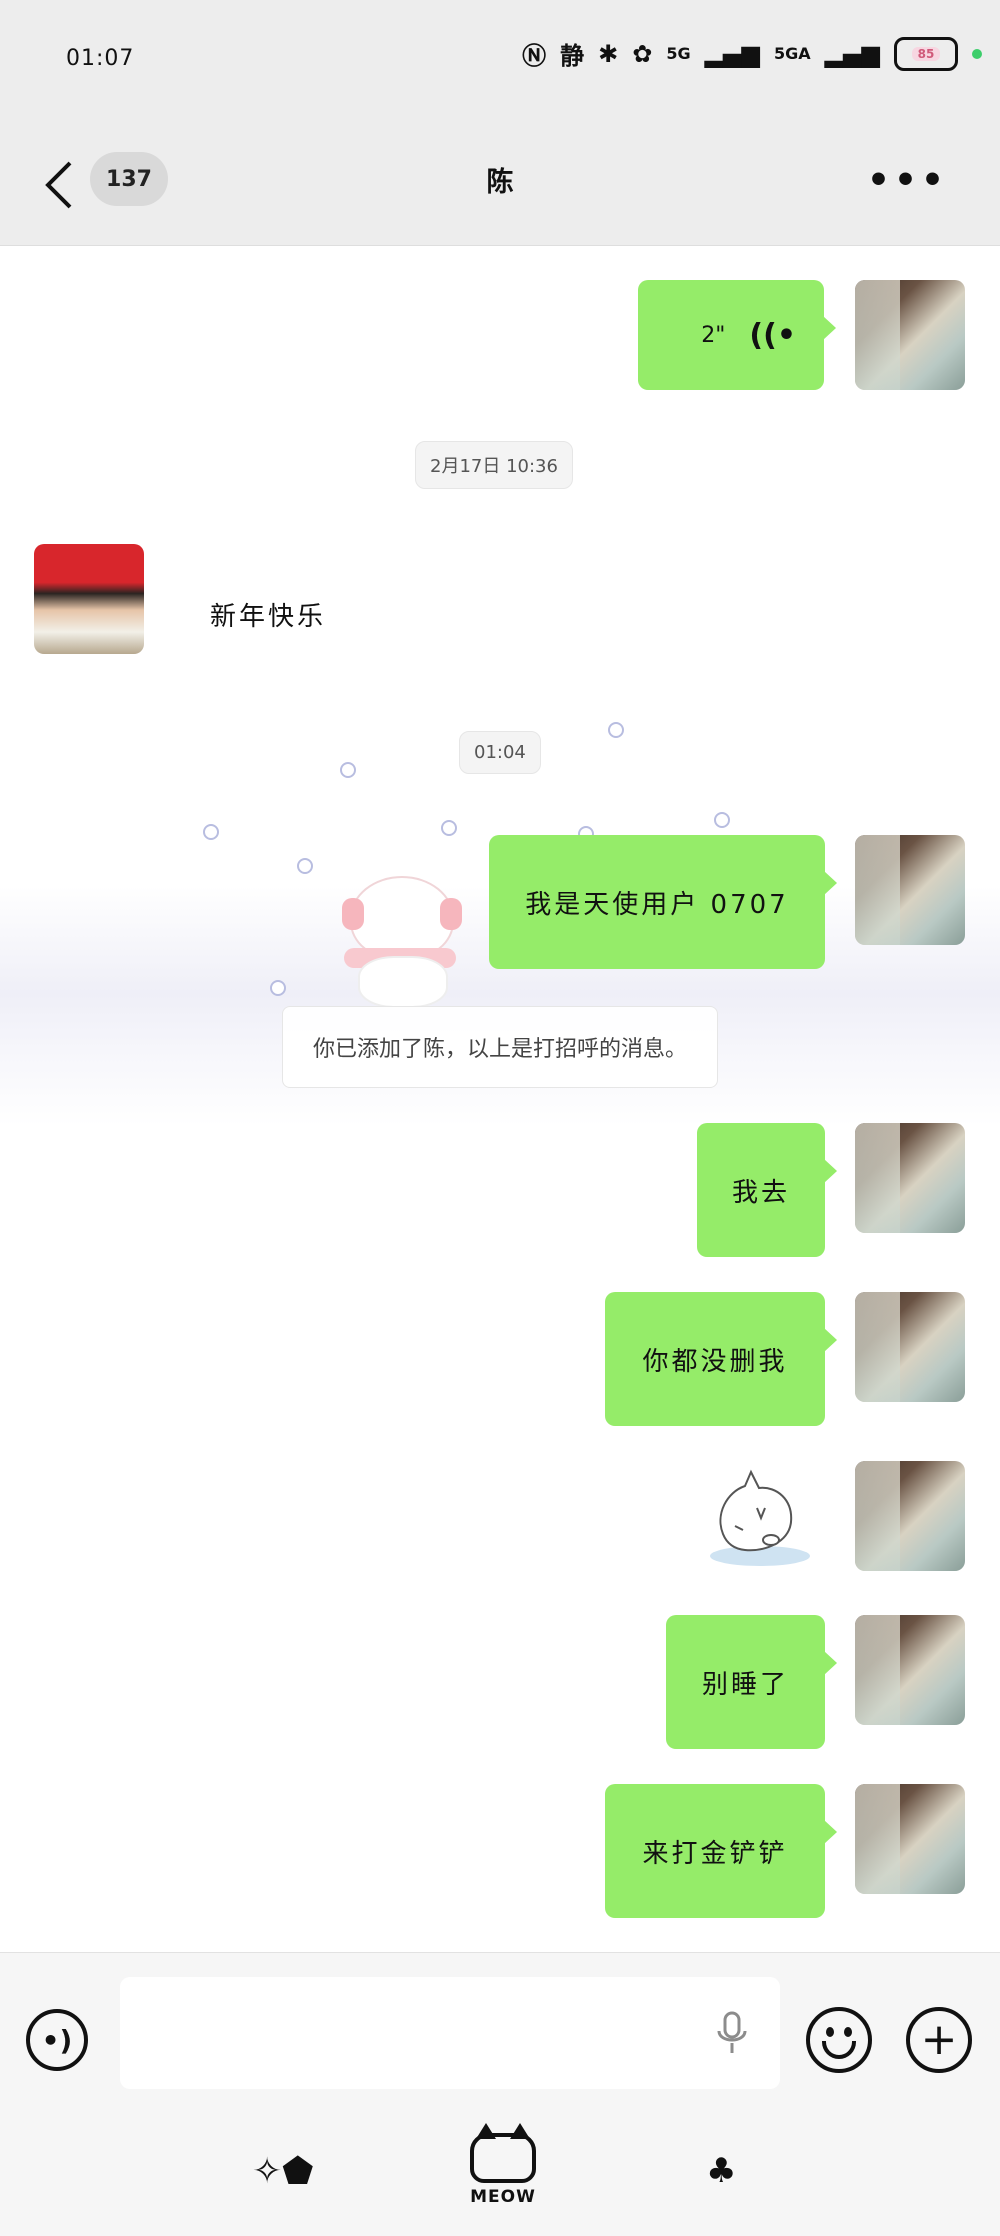  Describe the element at coordinates (977, 53) in the screenshot. I see `privacy-indicator-dot` at that location.